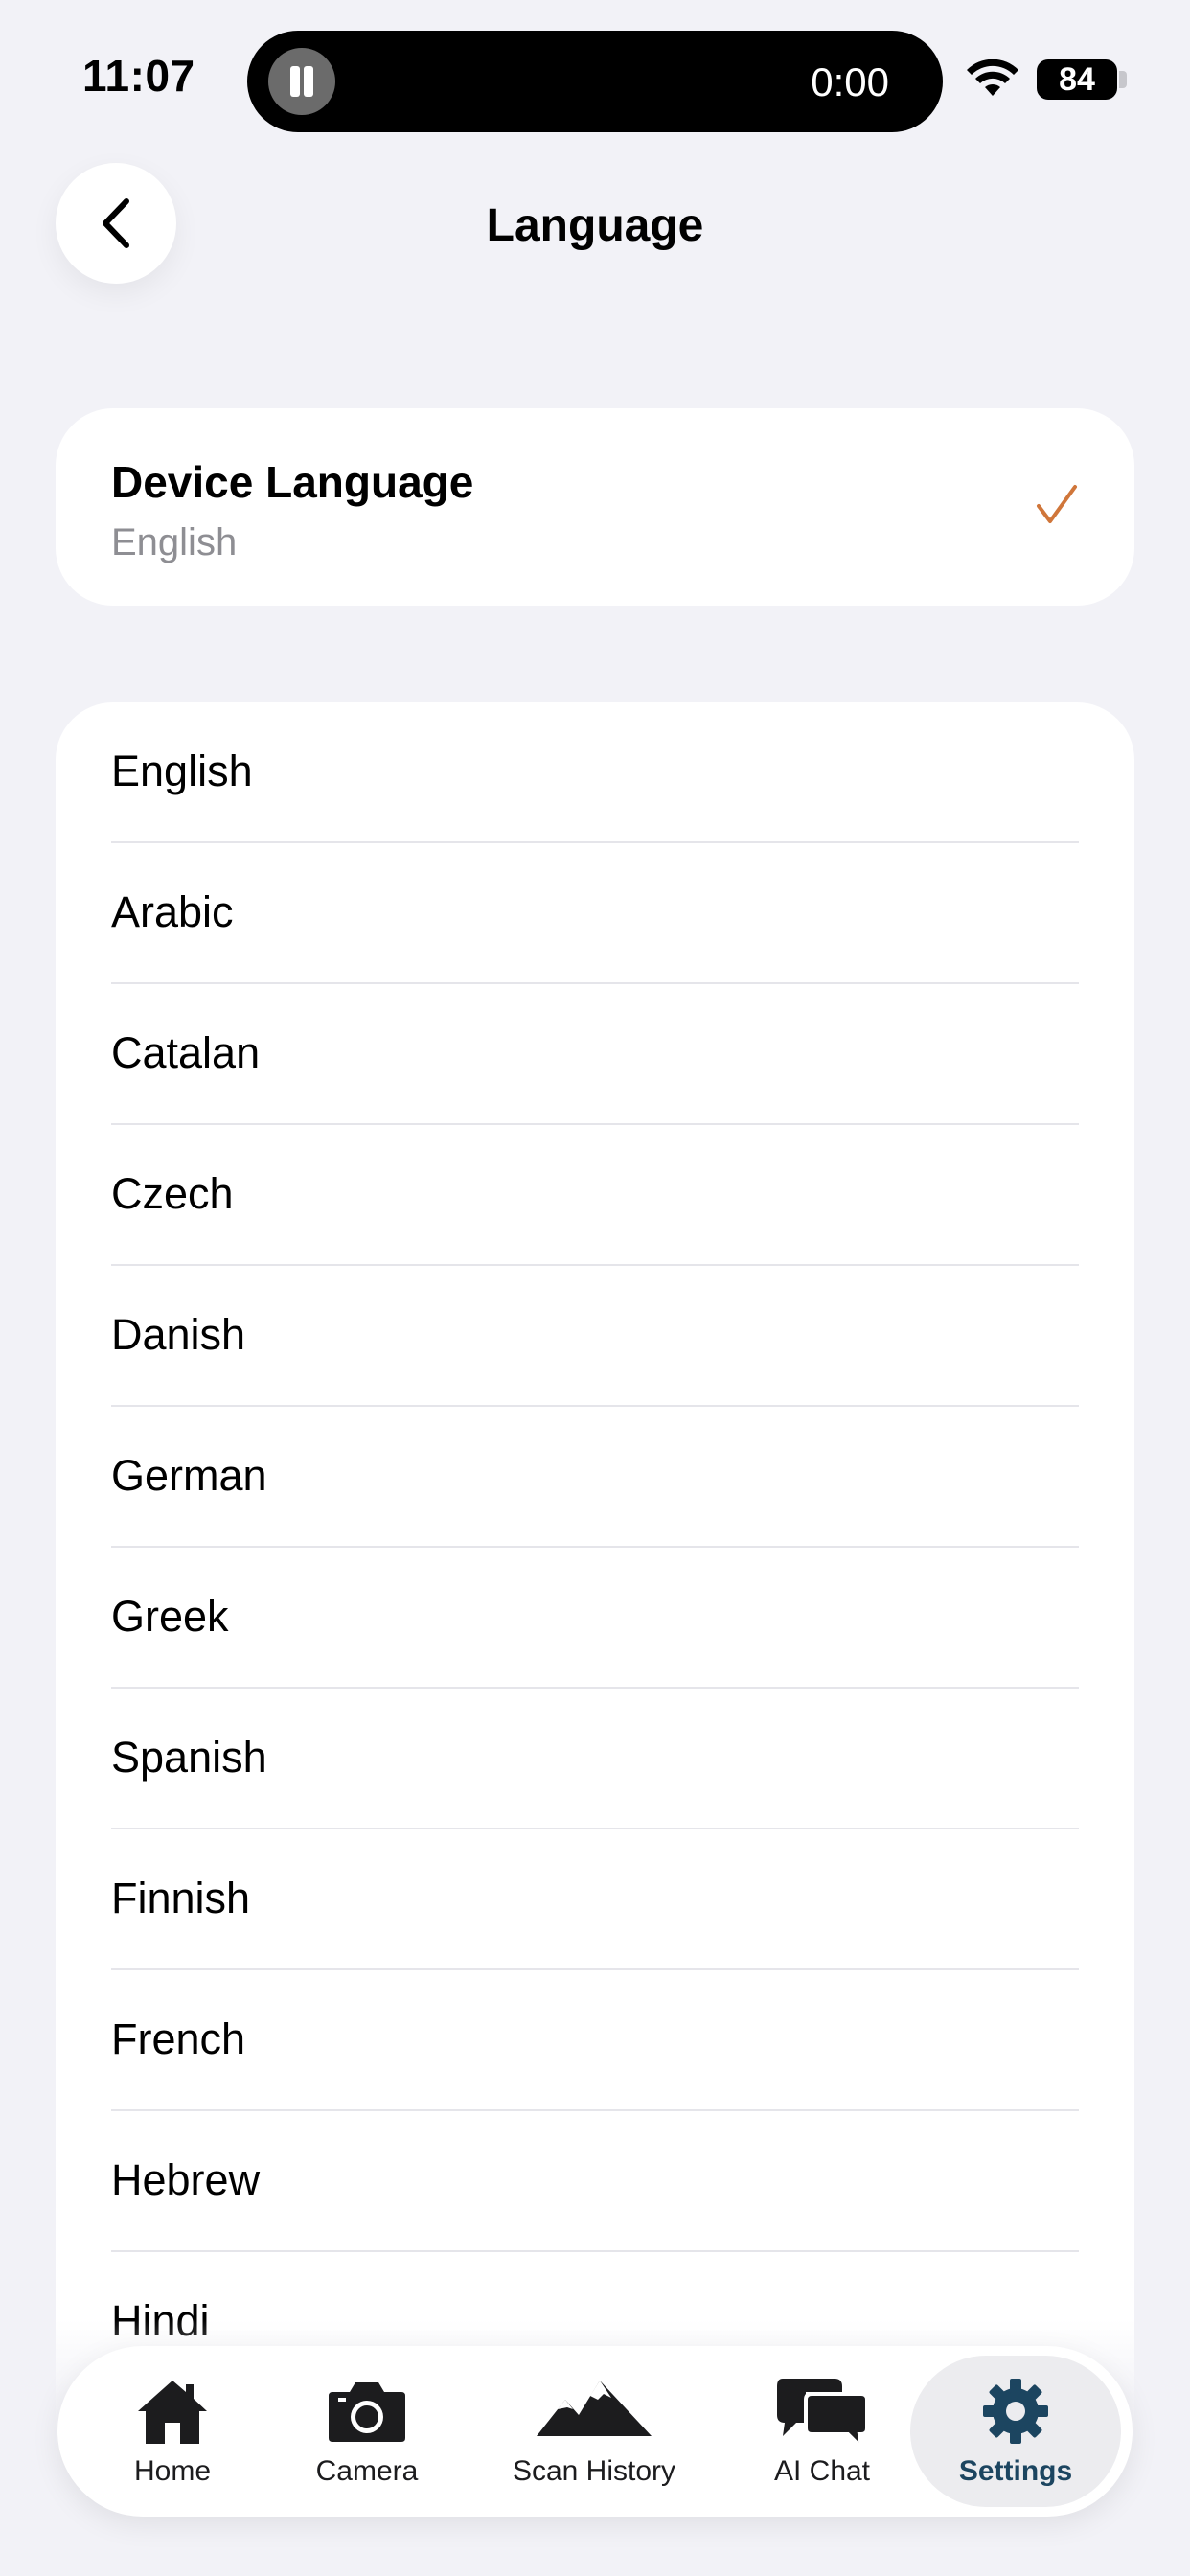 The image size is (1190, 2576). Describe the element at coordinates (367, 2471) in the screenshot. I see `tab-label: Camera` at that location.